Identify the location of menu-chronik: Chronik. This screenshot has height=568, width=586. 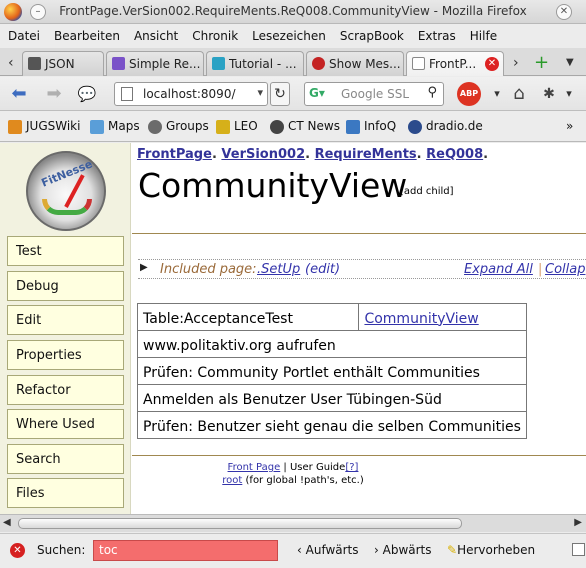
(214, 34).